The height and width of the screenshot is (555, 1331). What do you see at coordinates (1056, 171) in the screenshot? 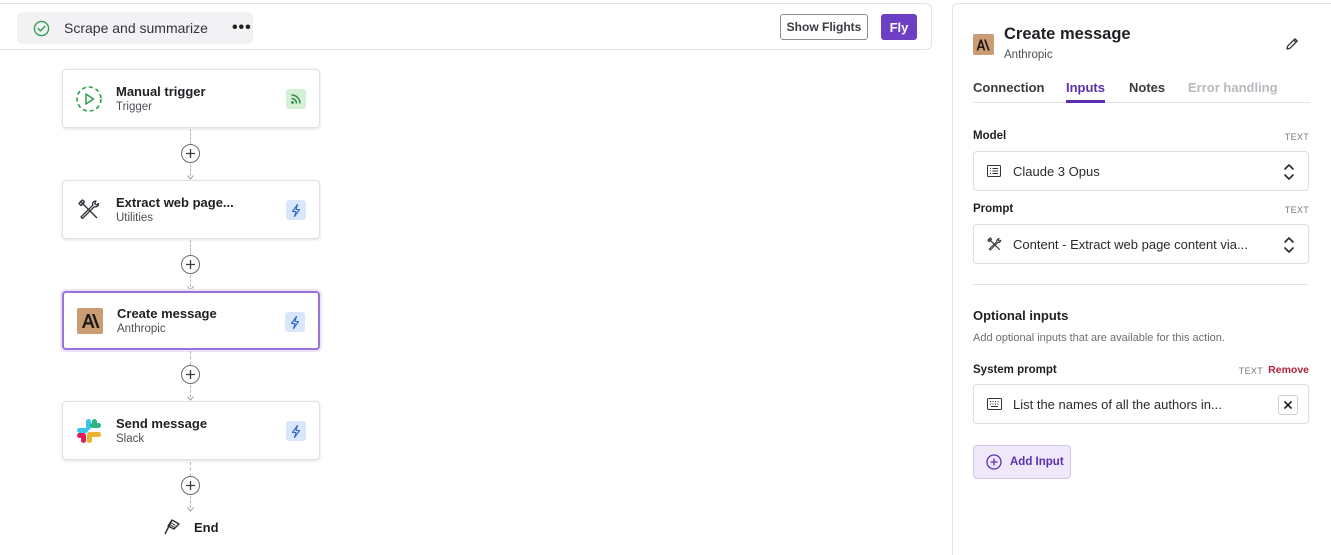
I see `model-value: Claude 3 Opus` at bounding box center [1056, 171].